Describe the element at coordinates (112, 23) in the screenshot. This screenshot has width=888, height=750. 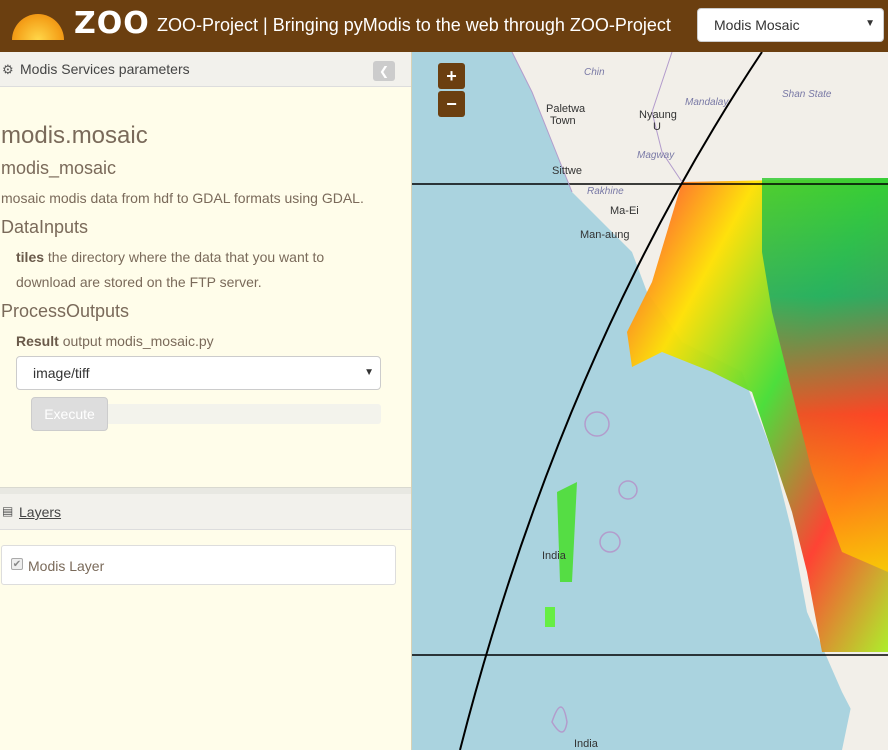
I see `logo-text: ZOO` at that location.